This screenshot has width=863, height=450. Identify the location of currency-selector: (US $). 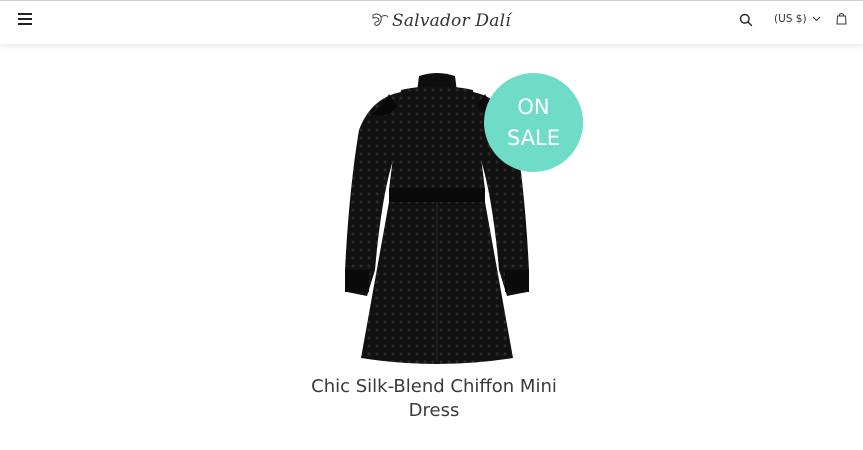
(797, 19).